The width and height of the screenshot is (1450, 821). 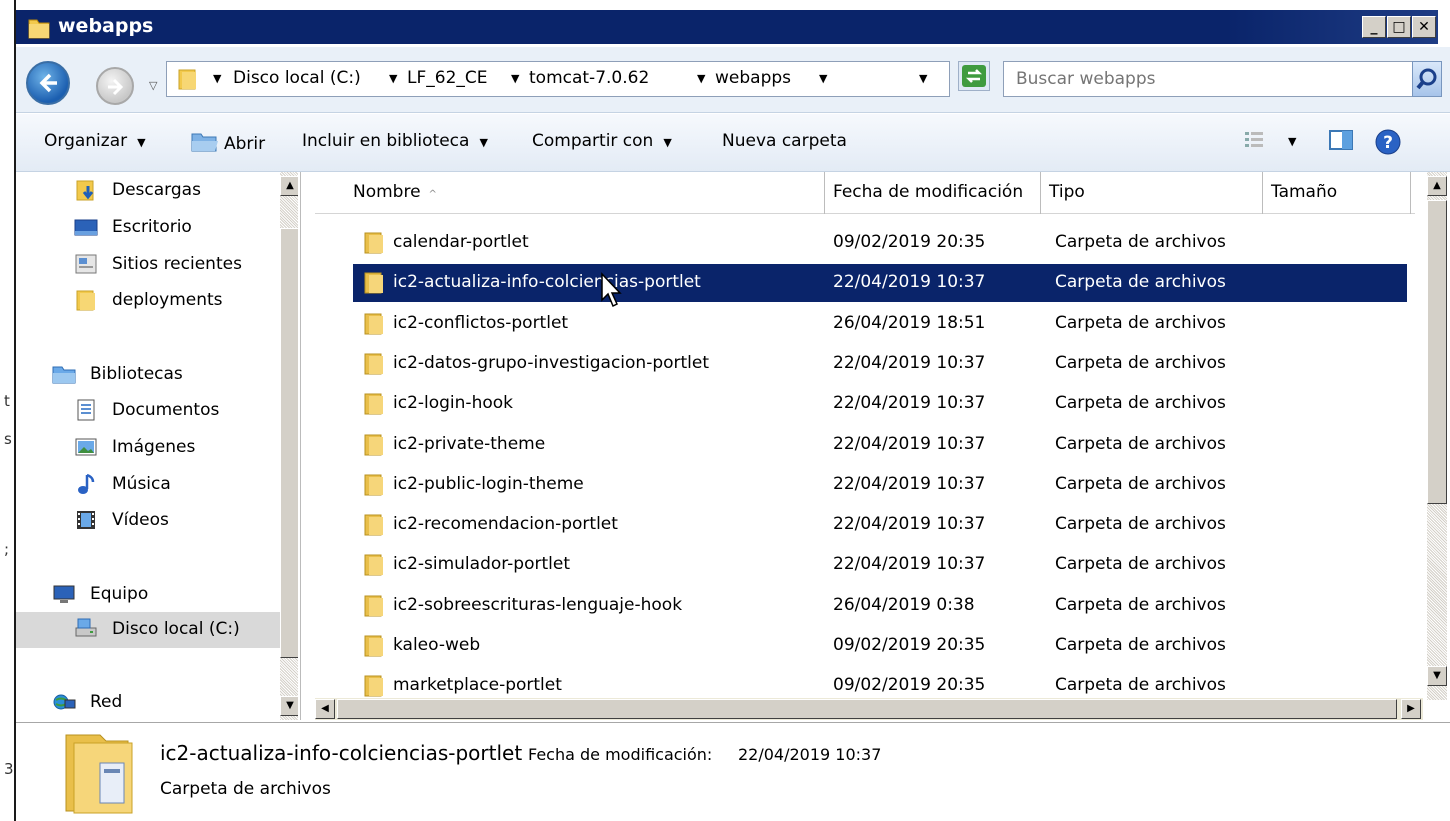 What do you see at coordinates (95, 141) in the screenshot?
I see `organize-menu: Organizar ▼` at bounding box center [95, 141].